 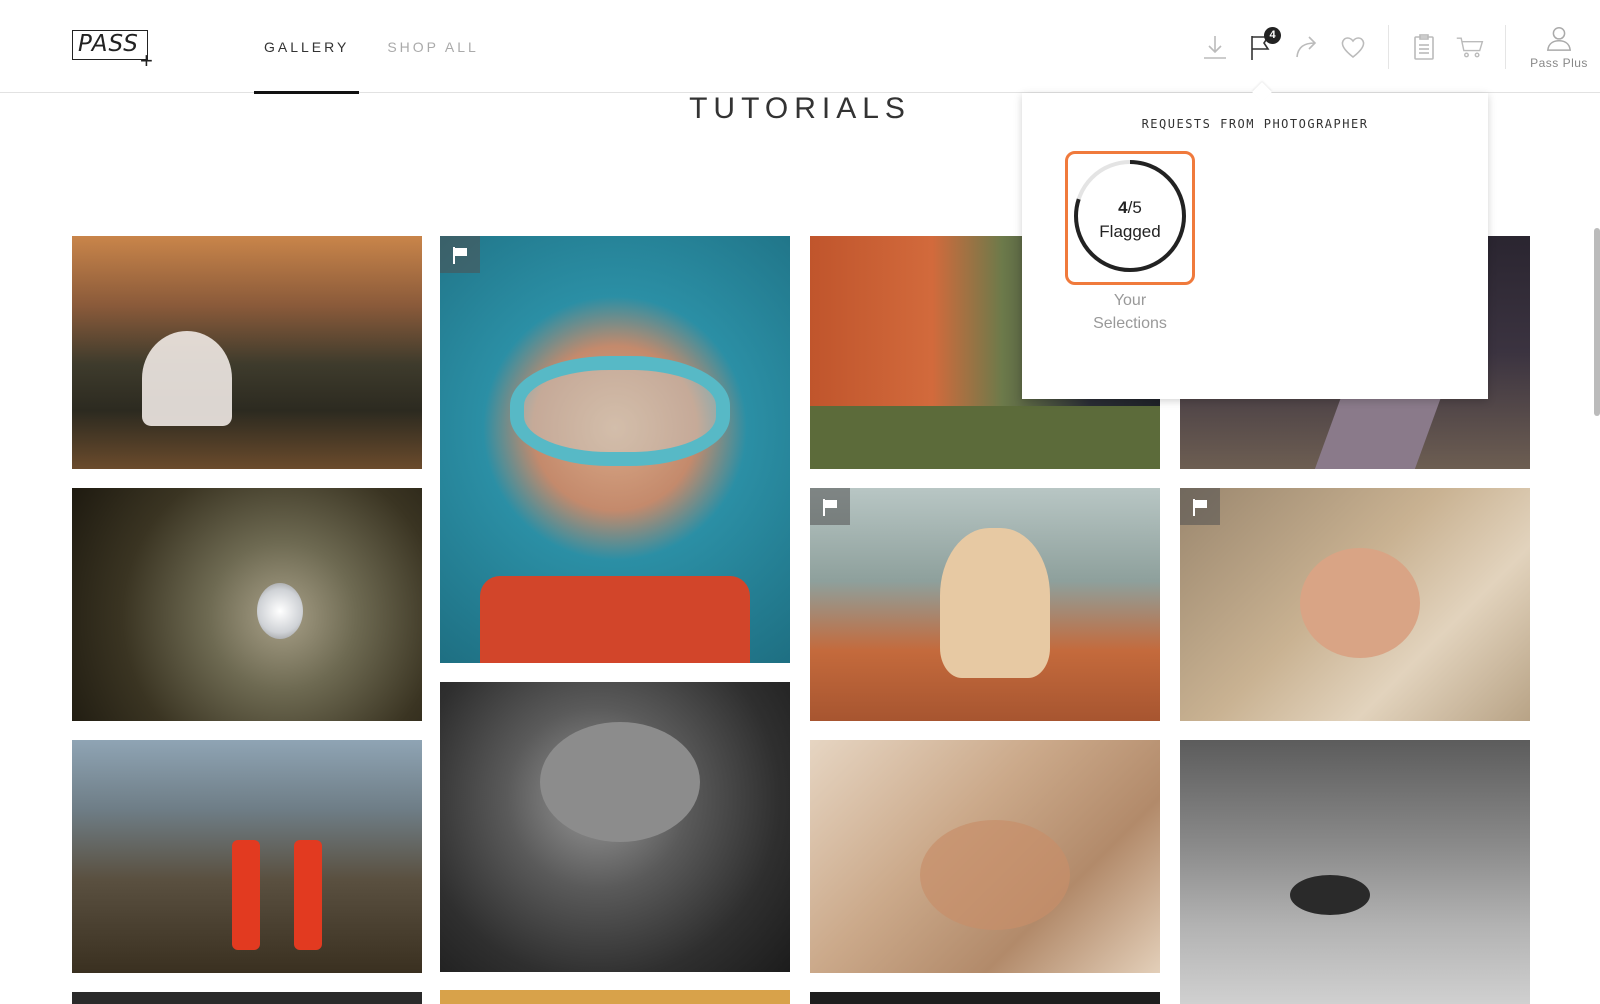 What do you see at coordinates (1137, 207) in the screenshot?
I see `flagged-total: 5` at bounding box center [1137, 207].